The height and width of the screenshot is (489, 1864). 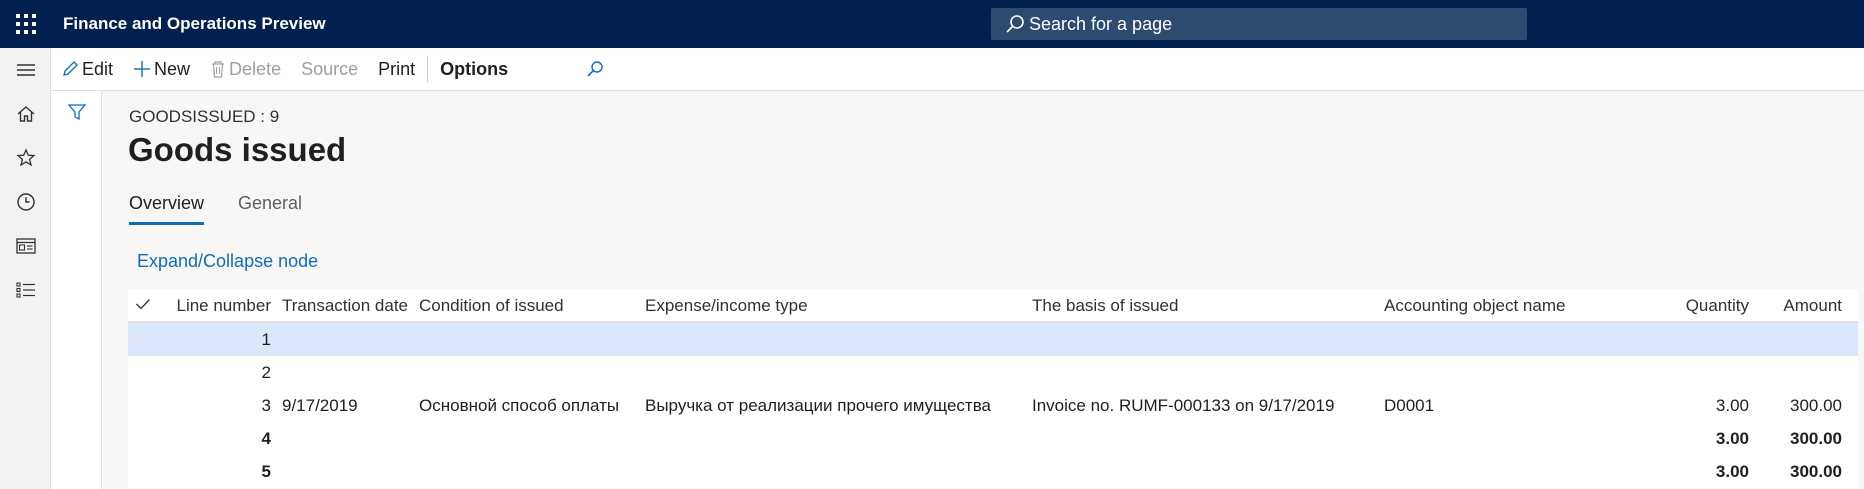 What do you see at coordinates (428, 69) in the screenshot?
I see `action-separator` at bounding box center [428, 69].